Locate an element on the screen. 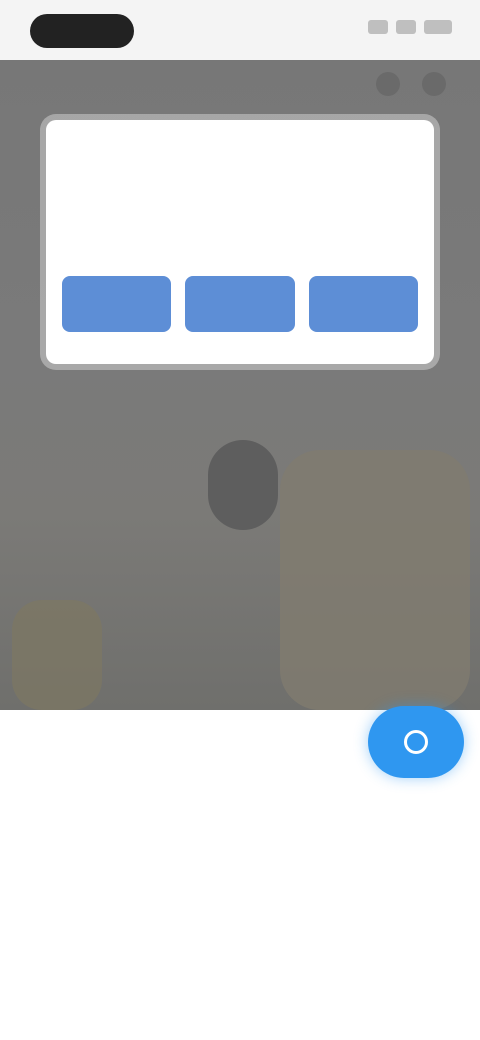 This screenshot has width=480, height=1040. dialog-button-row is located at coordinates (240, 304).